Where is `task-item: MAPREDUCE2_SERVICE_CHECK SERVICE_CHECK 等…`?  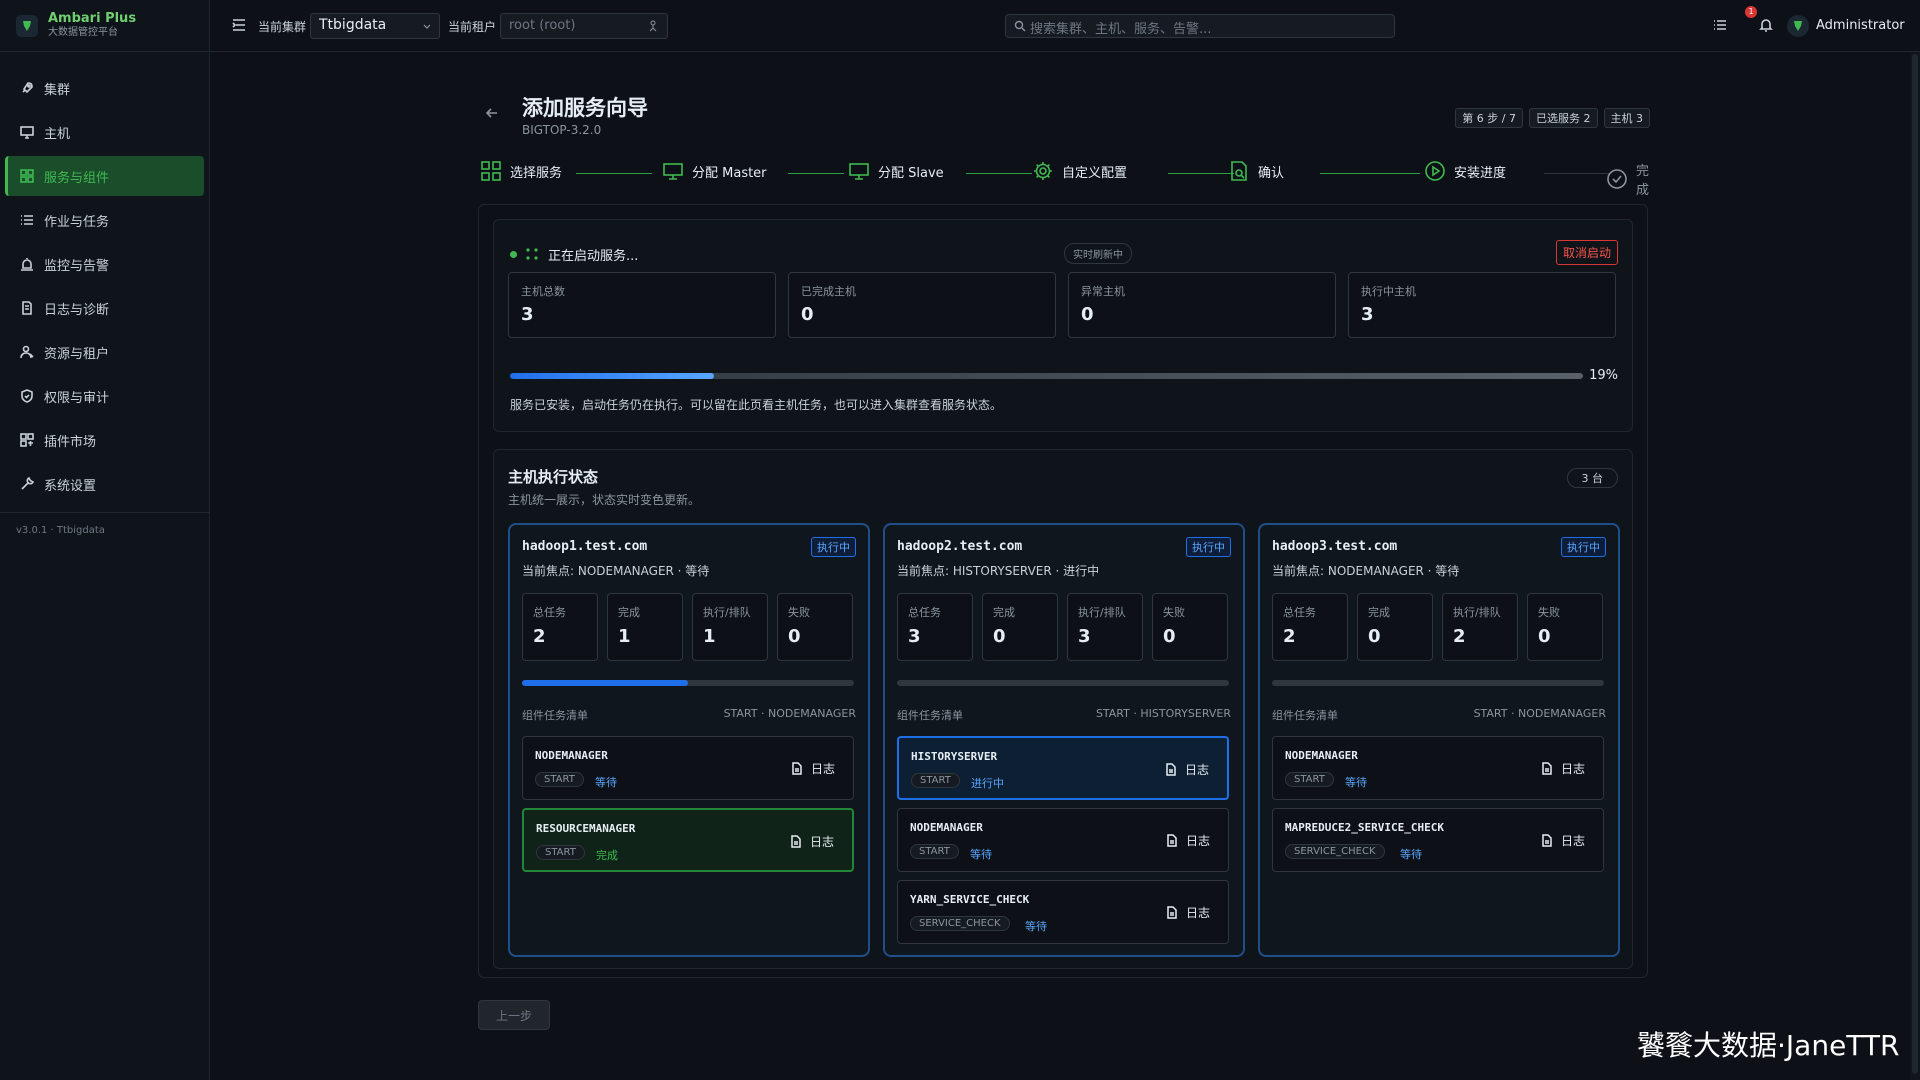
task-item: MAPREDUCE2_SERVICE_CHECK SERVICE_CHECK 等… is located at coordinates (1438, 840).